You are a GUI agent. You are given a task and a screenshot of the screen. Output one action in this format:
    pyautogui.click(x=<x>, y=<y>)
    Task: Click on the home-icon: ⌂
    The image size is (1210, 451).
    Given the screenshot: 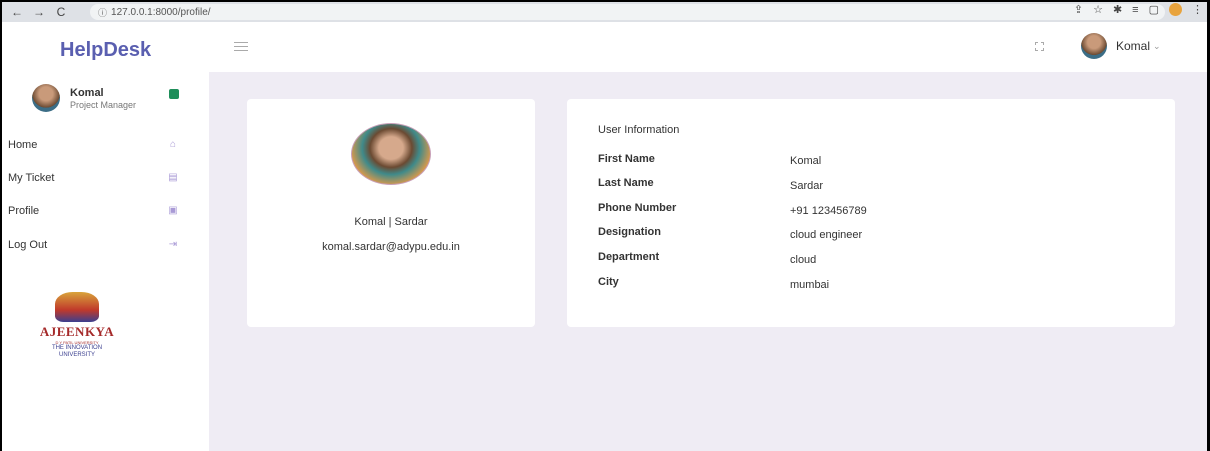 What is the action you would take?
    pyautogui.click(x=173, y=144)
    